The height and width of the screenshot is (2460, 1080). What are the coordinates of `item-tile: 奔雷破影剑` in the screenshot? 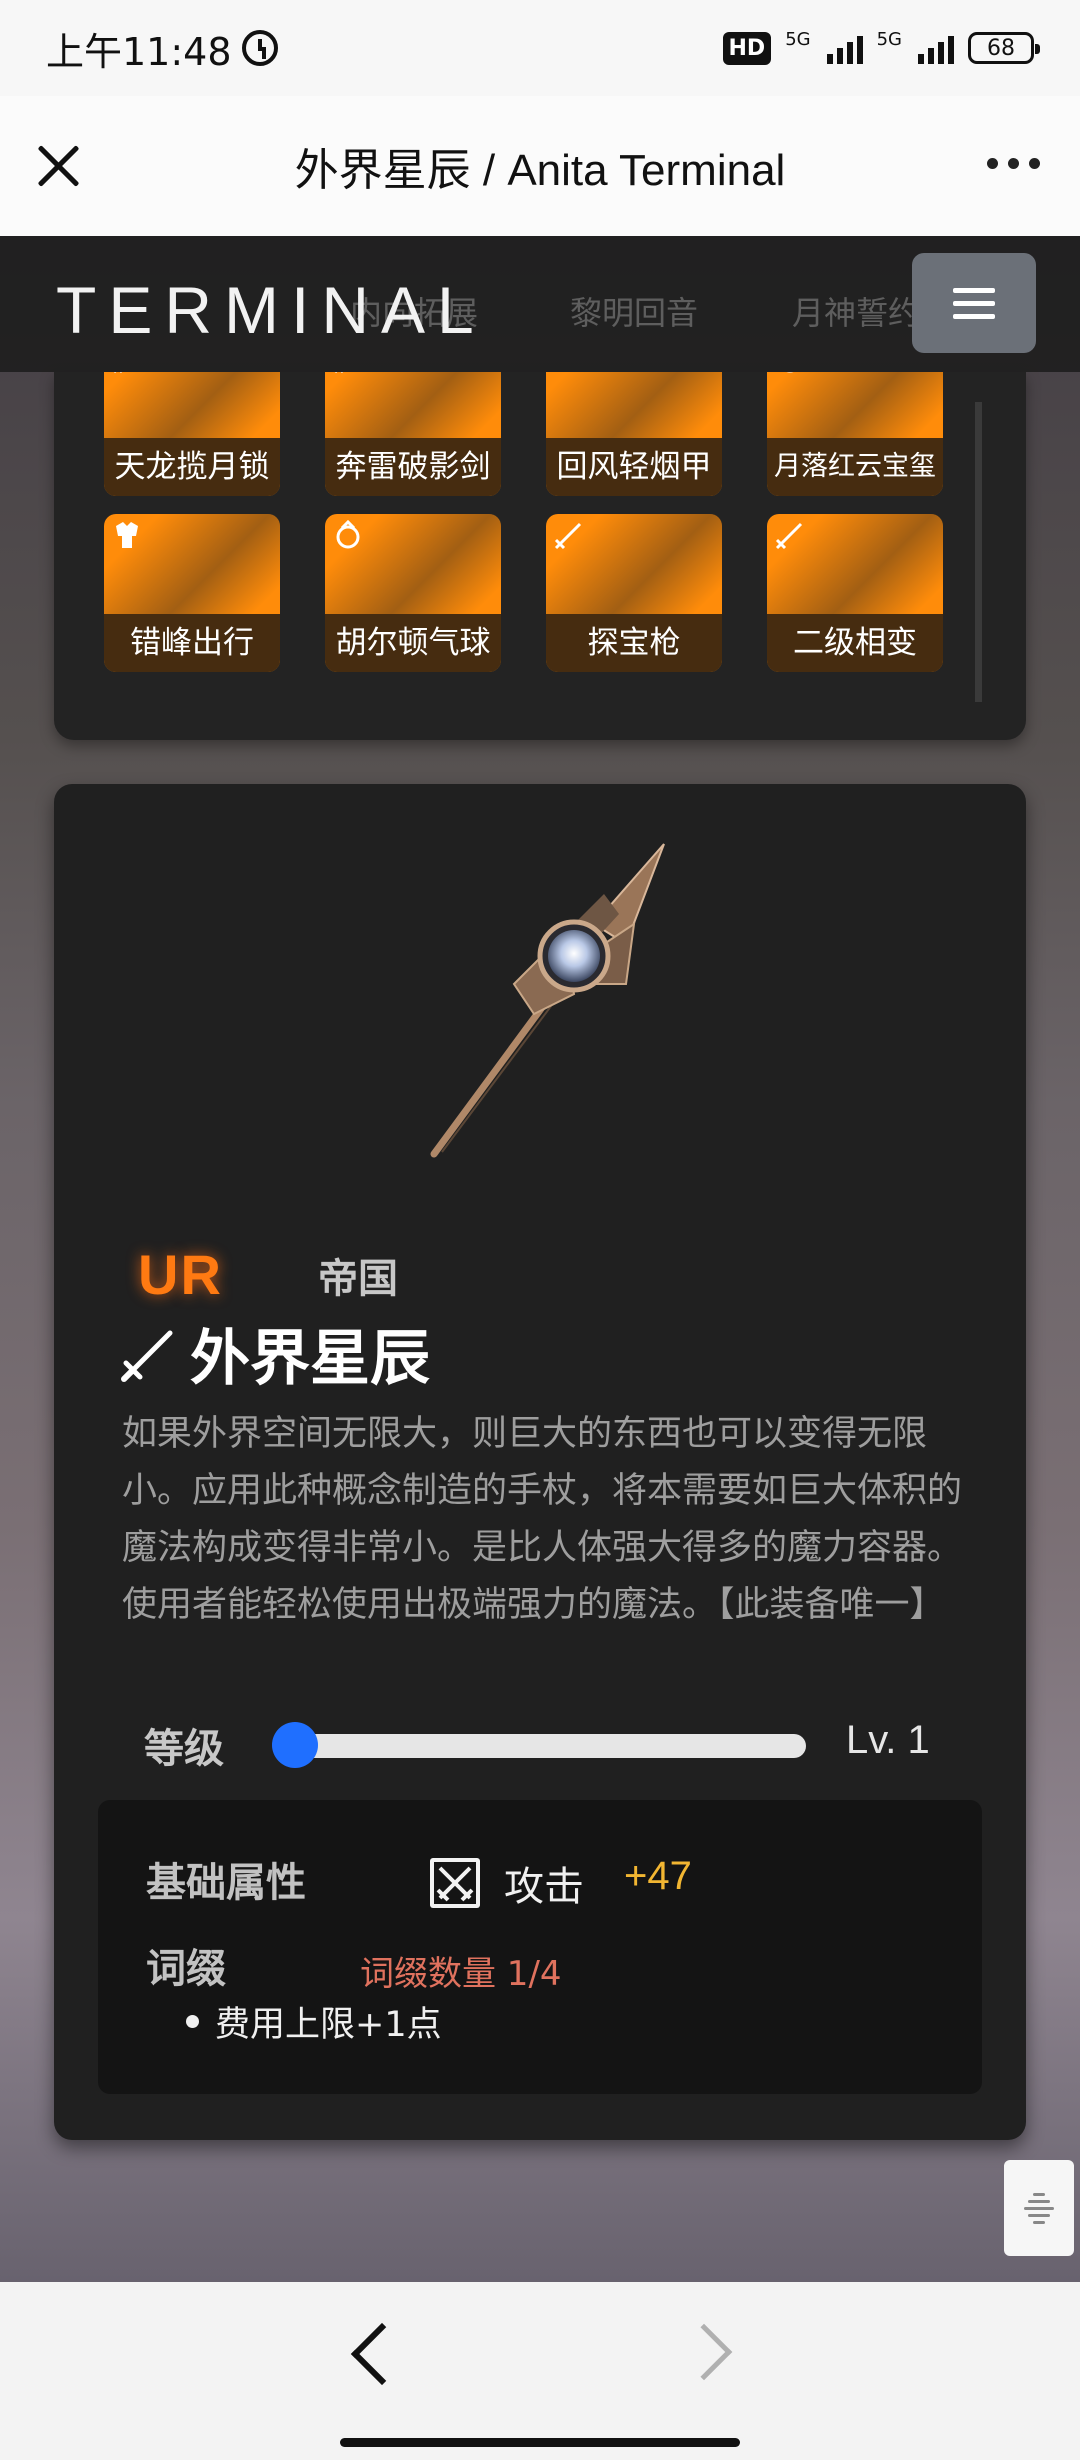 It's located at (413, 434).